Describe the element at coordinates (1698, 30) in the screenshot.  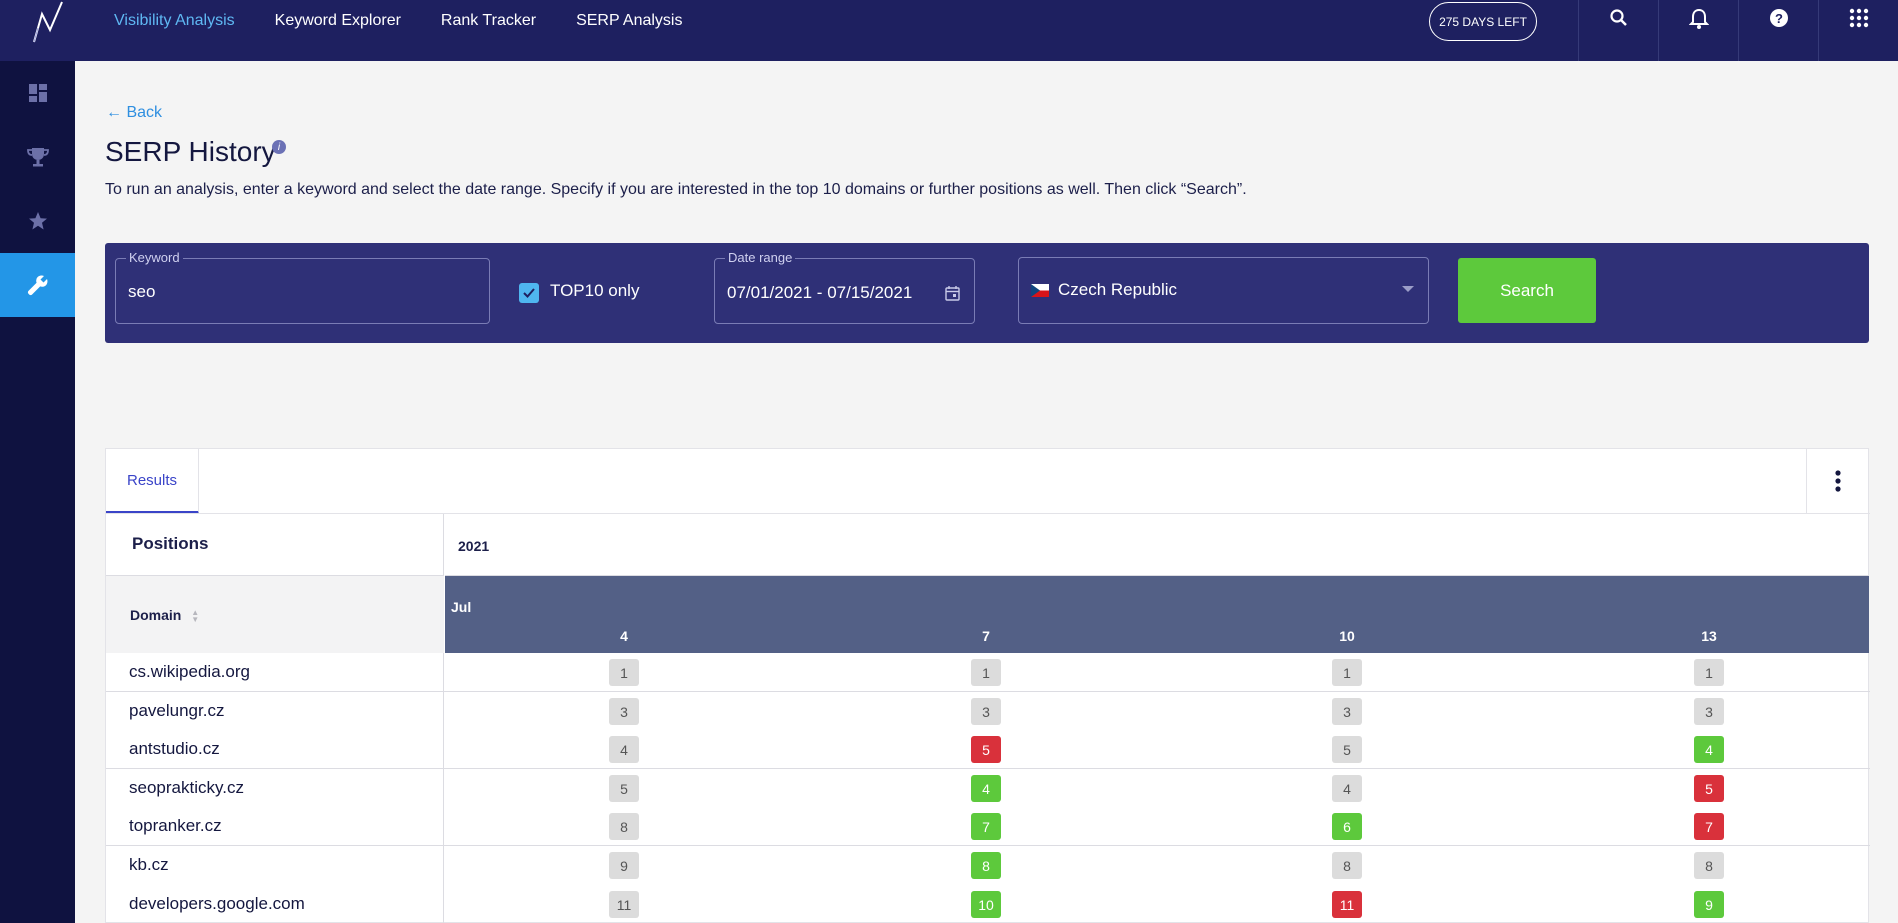
I see `notifications-button` at that location.